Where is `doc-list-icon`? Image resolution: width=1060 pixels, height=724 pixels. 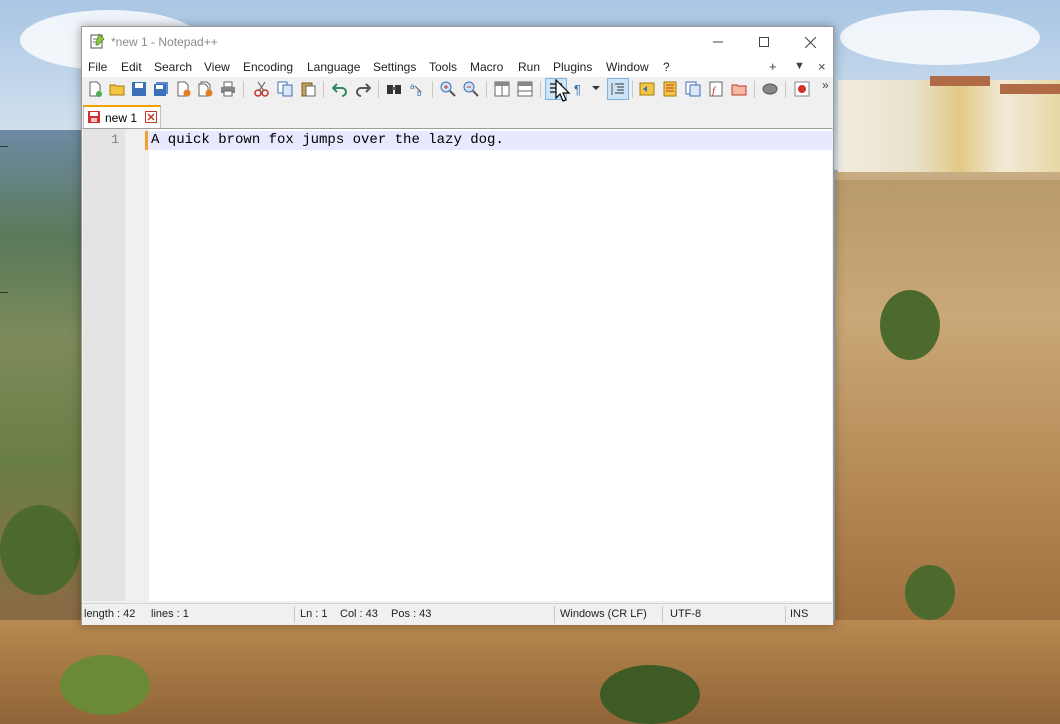 doc-list-icon is located at coordinates (693, 89).